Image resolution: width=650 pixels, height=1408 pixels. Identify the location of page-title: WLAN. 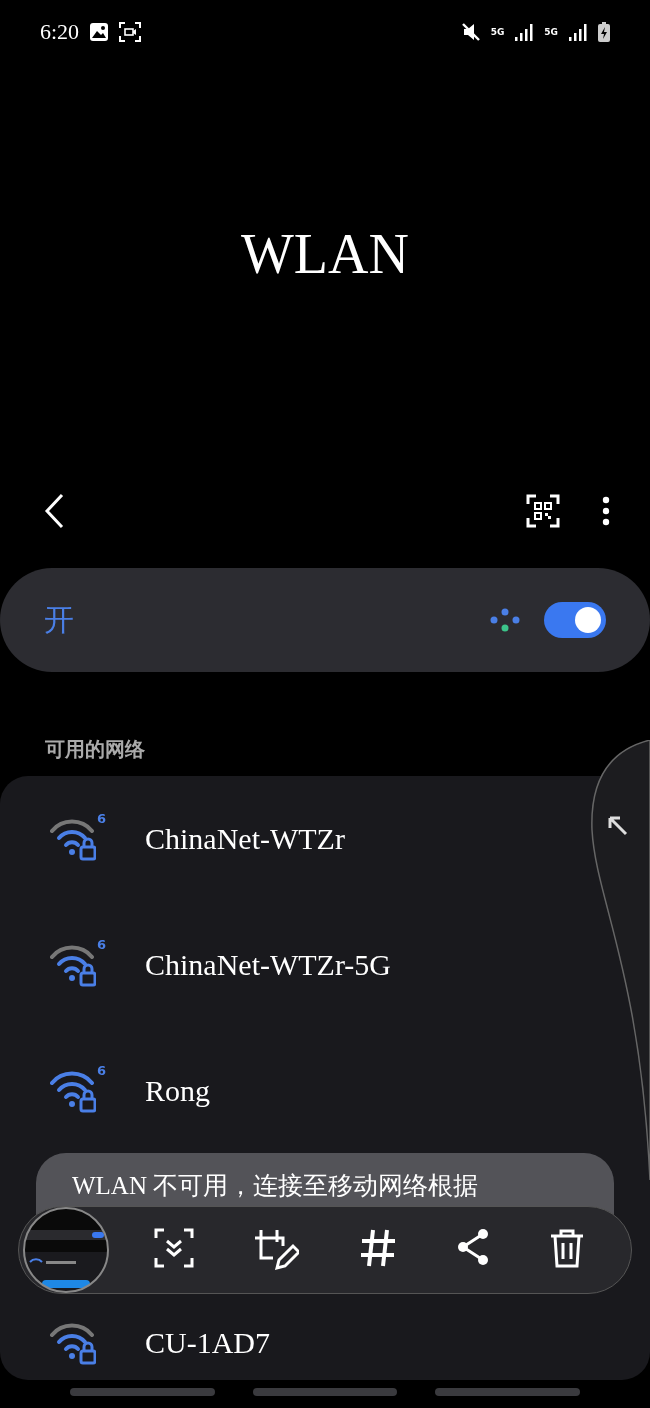
(325, 254).